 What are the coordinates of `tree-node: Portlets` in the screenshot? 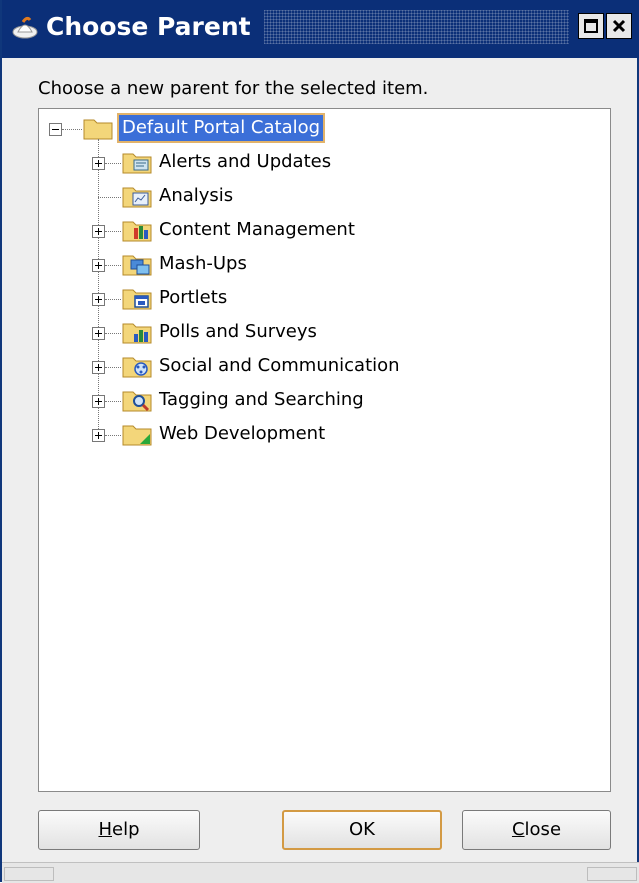 It's located at (324, 298).